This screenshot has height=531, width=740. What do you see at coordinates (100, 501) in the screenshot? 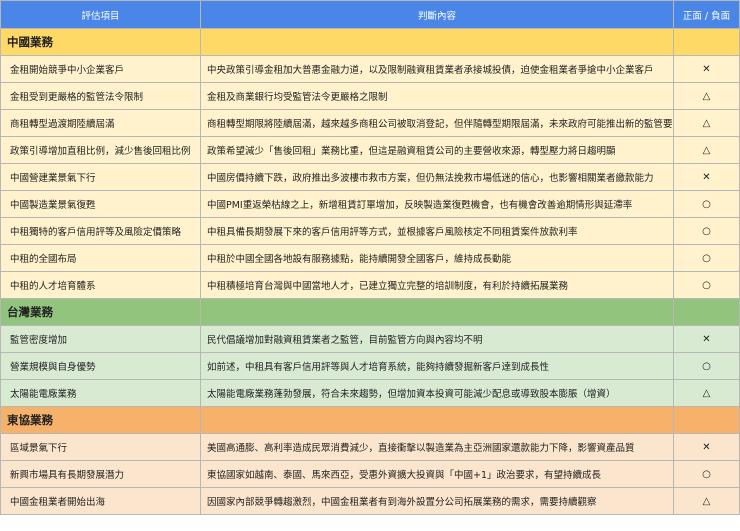
I see `row-item: 中國金租業者開始出海` at bounding box center [100, 501].